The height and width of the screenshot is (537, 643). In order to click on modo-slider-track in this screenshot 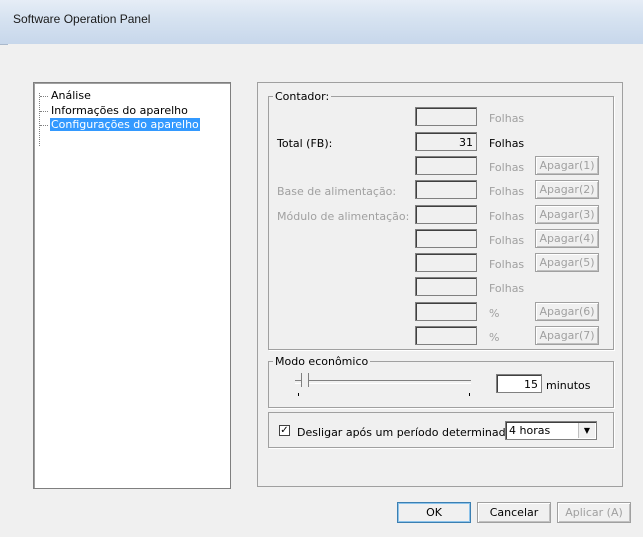, I will do `click(383, 382)`.